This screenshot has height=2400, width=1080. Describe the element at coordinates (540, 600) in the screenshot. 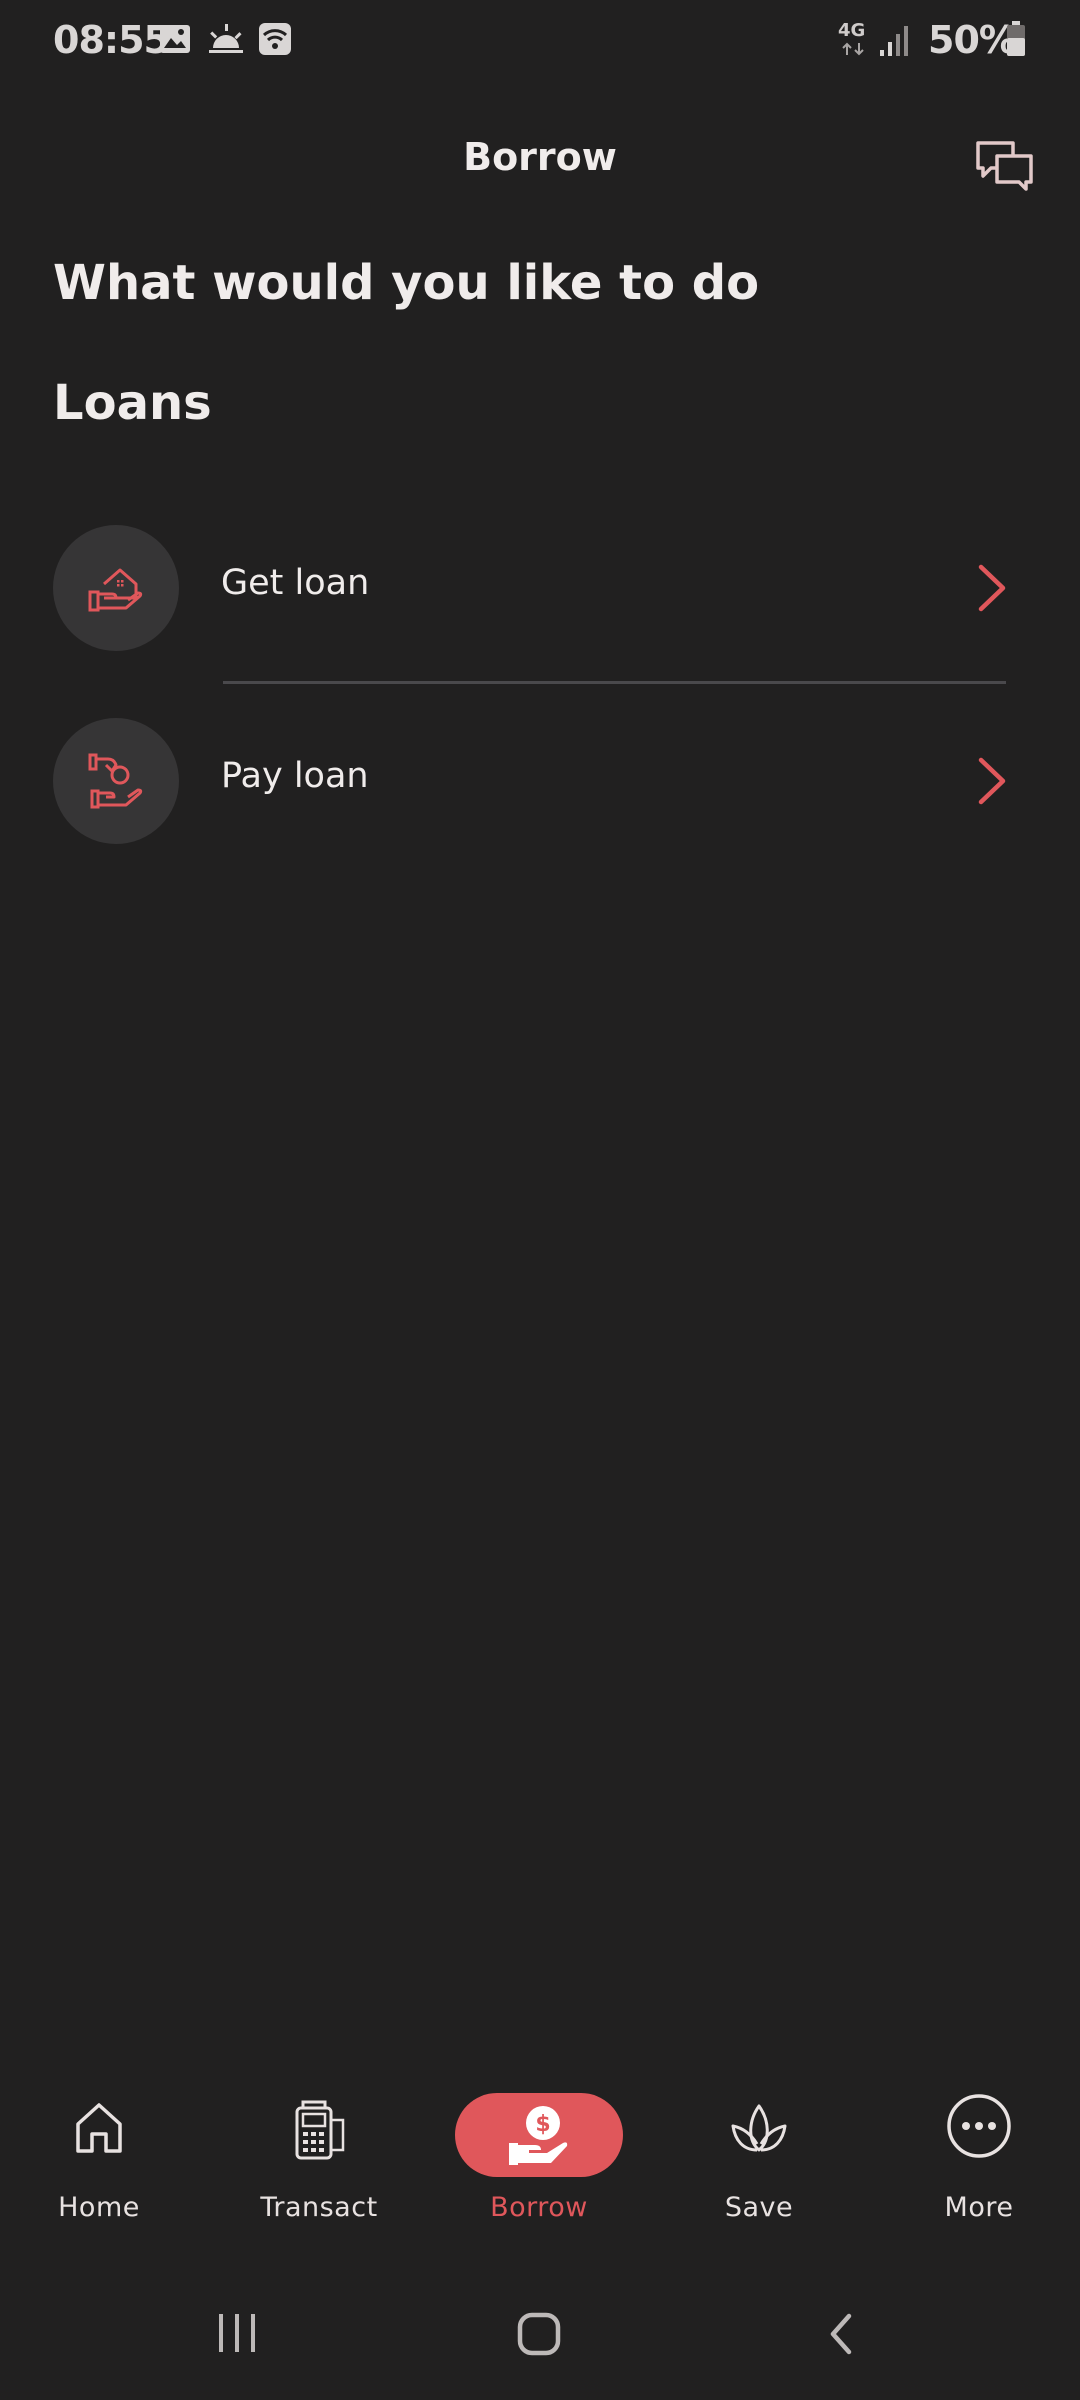

I see `get-loan-item: Get loan` at that location.